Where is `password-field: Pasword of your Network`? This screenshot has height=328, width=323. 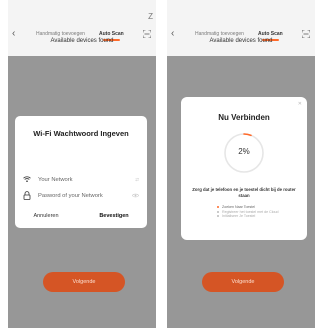
password-field: Pasword of your Network is located at coordinates (82, 197).